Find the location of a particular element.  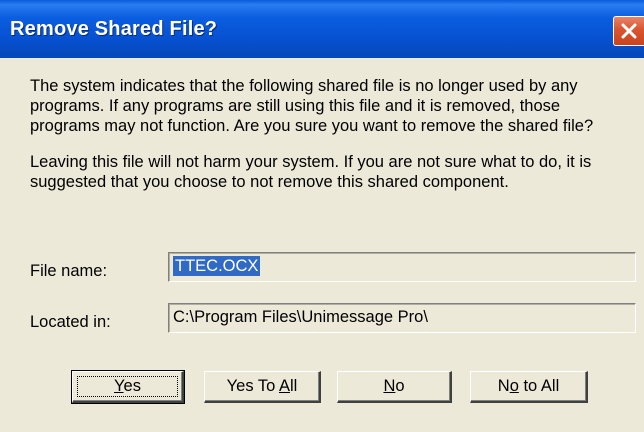

file-name-field: TTEC.OCX is located at coordinates (402, 267).